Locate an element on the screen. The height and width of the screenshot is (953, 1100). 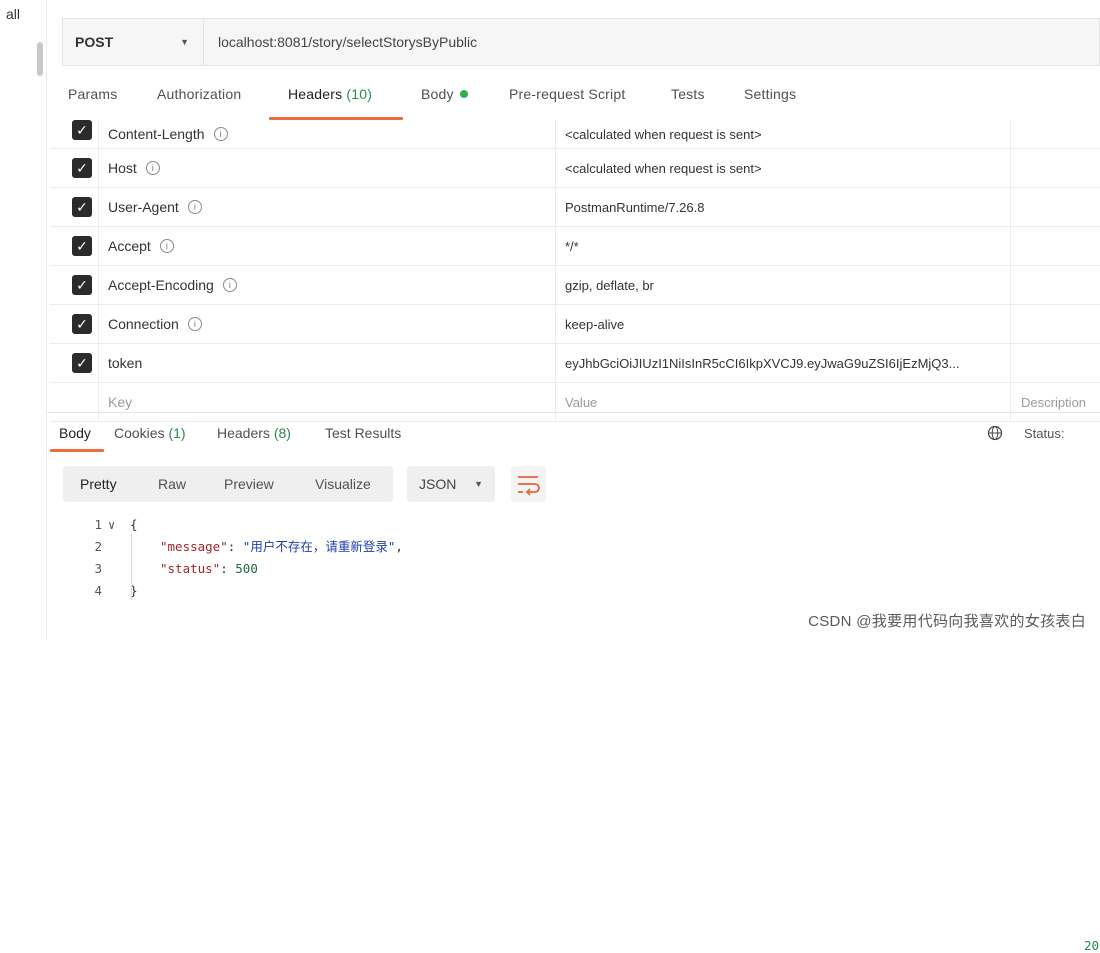
response-tab-body: Body is located at coordinates (75, 433).